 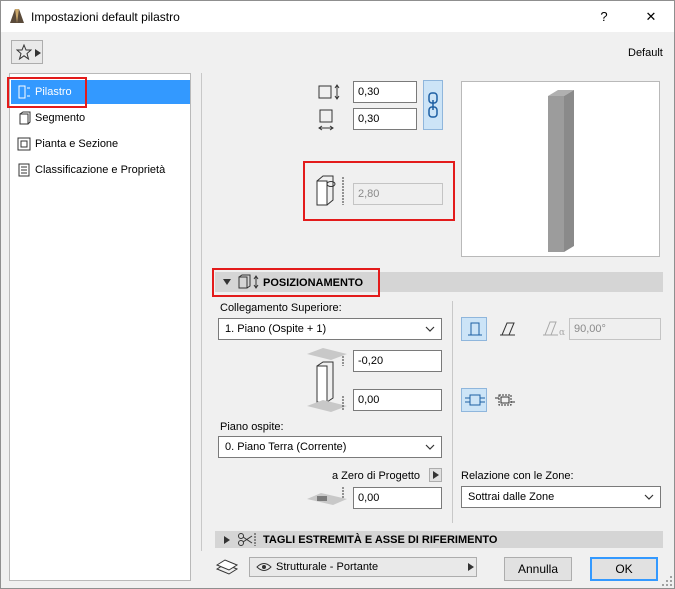 I want to click on star-icon, so click(x=24, y=52).